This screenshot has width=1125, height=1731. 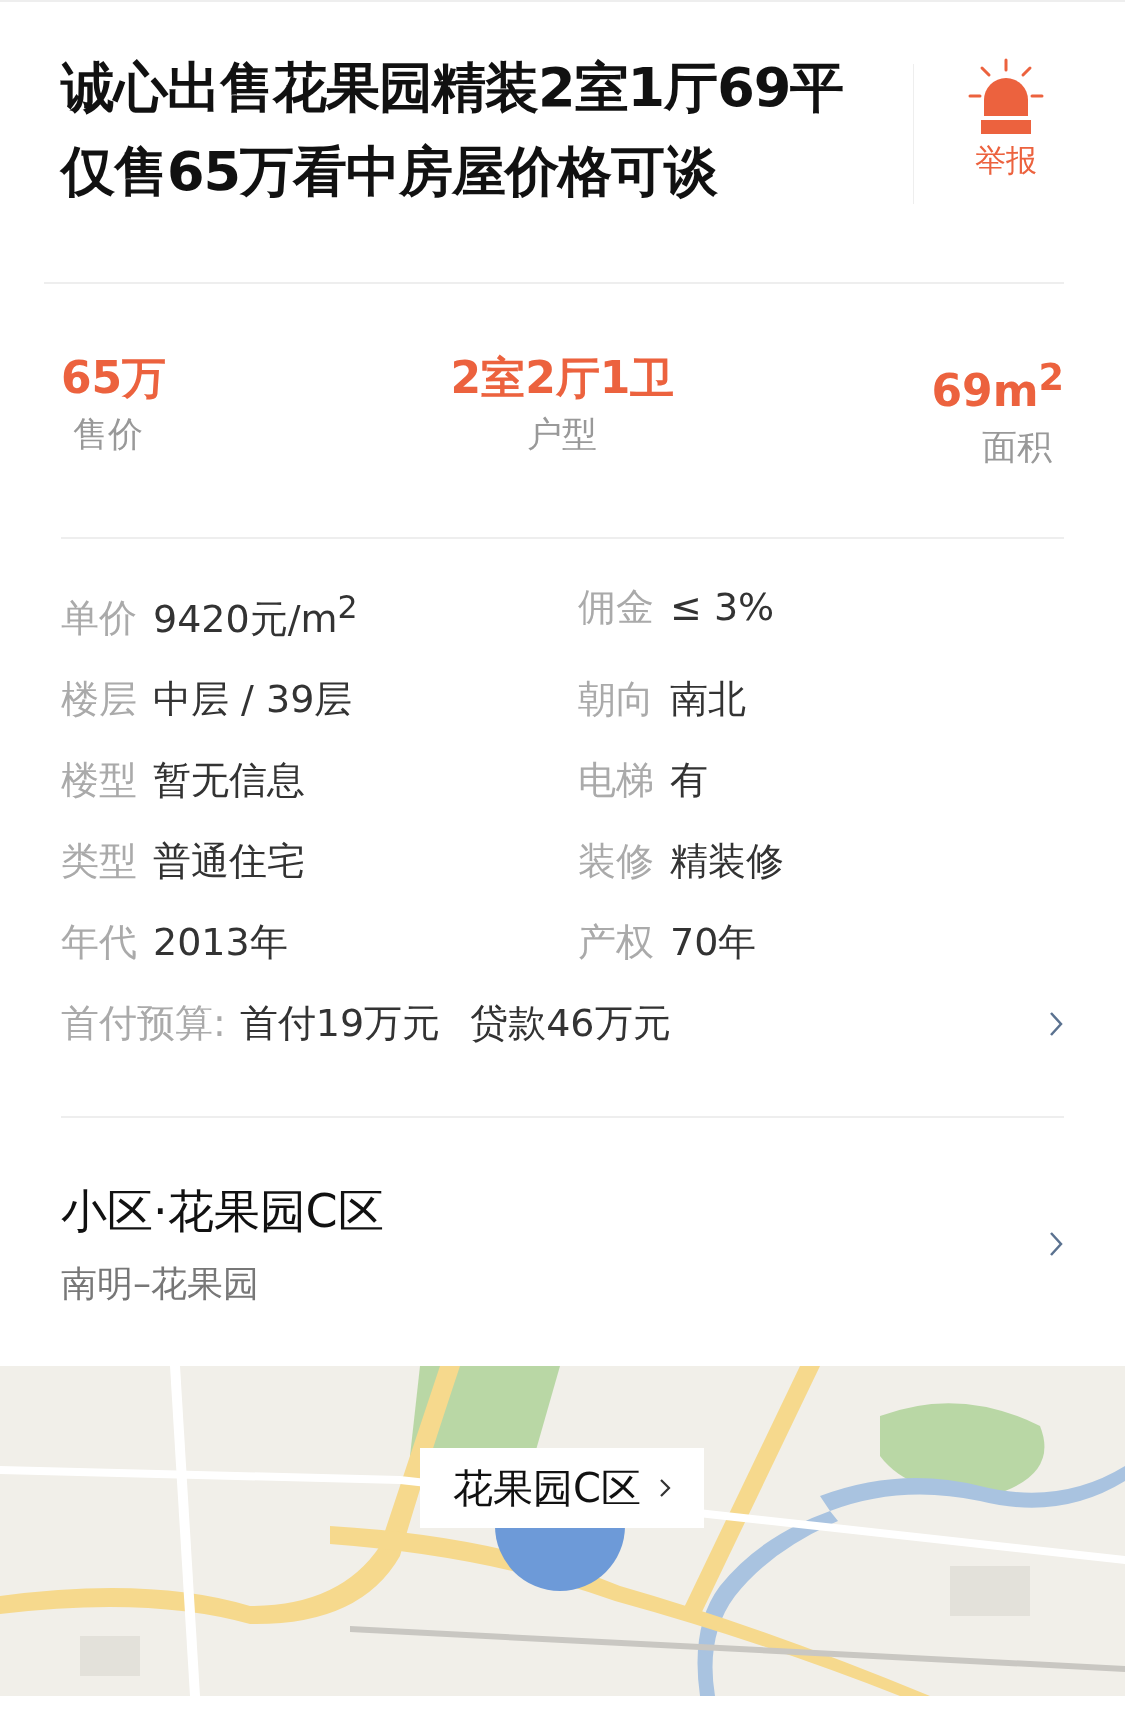 I want to click on budget-label: 首付预算:, so click(x=143, y=1024).